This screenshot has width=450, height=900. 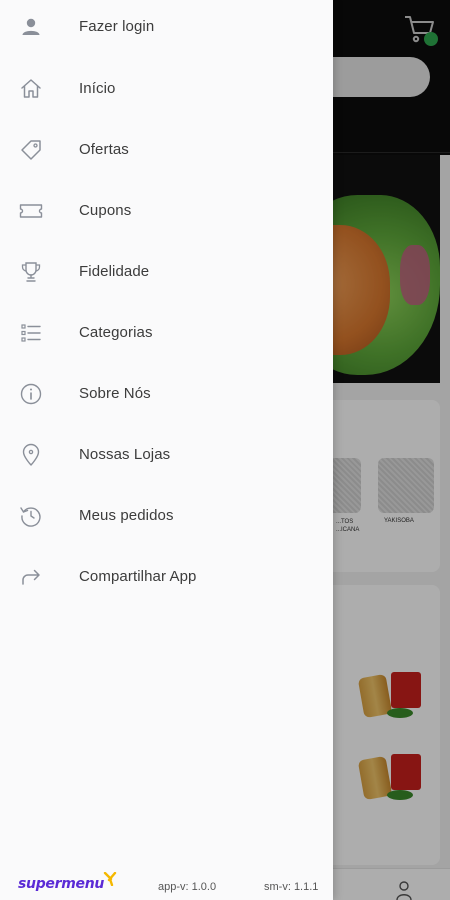 What do you see at coordinates (166, 210) in the screenshot?
I see `menu-item-coupons: Cupons` at bounding box center [166, 210].